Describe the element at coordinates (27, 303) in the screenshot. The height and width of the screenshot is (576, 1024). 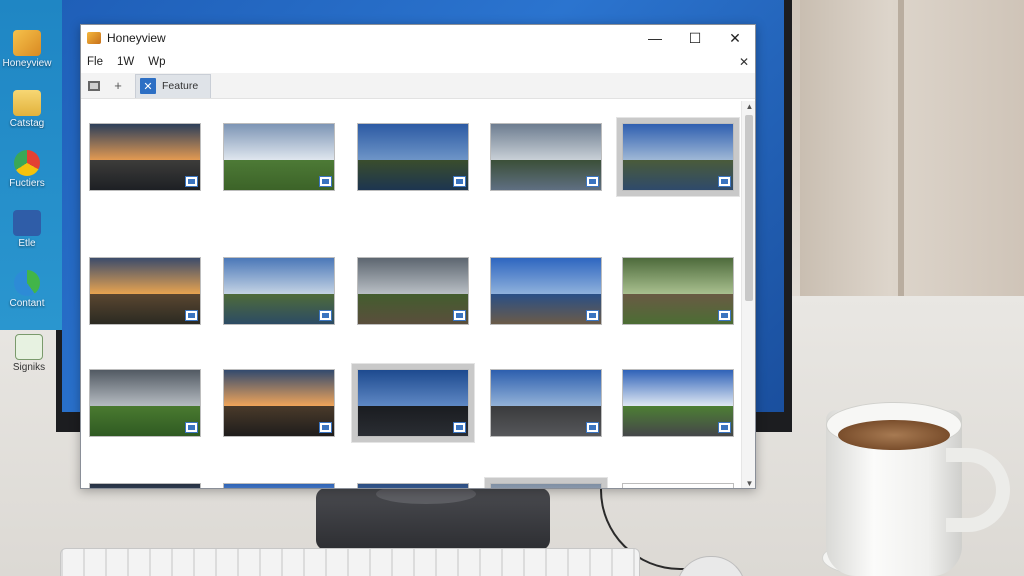
I see `desktop-icon-label: Contant` at that location.